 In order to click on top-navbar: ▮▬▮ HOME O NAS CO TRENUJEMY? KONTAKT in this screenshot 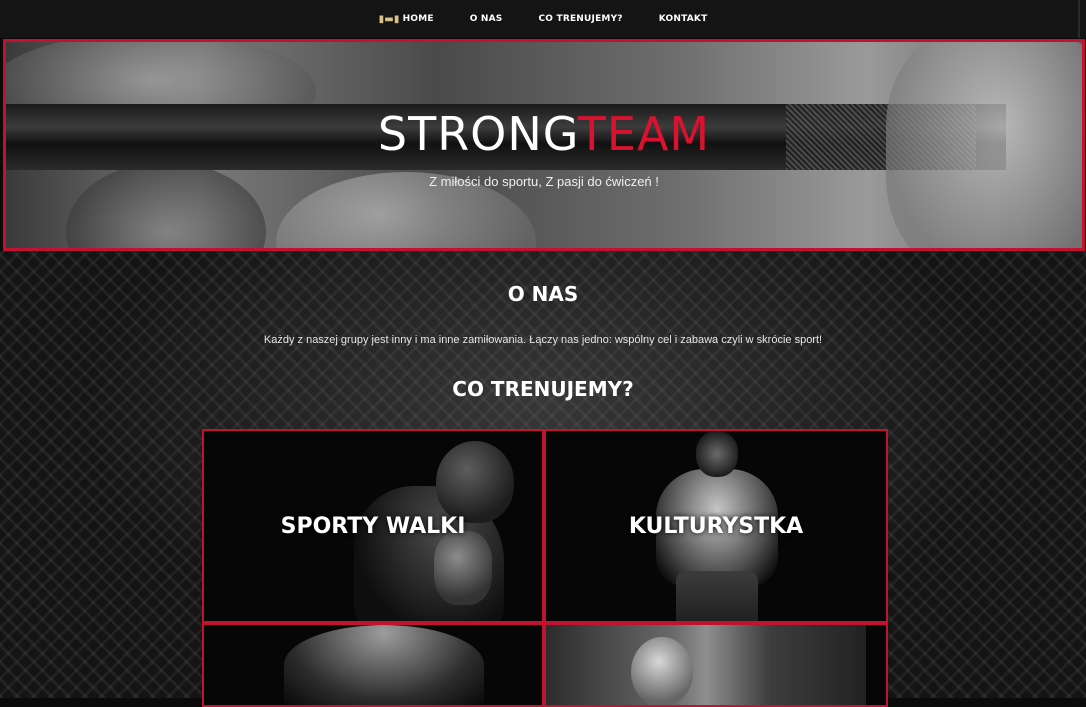, I will do `click(543, 19)`.